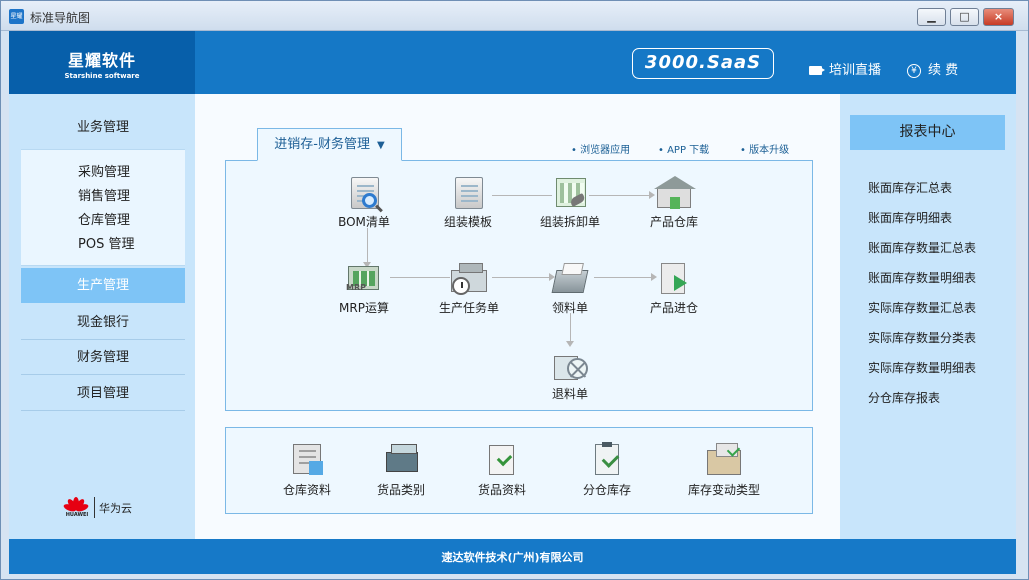 The image size is (1029, 580). I want to click on assembly-template-node: 组装模板, so click(468, 199).